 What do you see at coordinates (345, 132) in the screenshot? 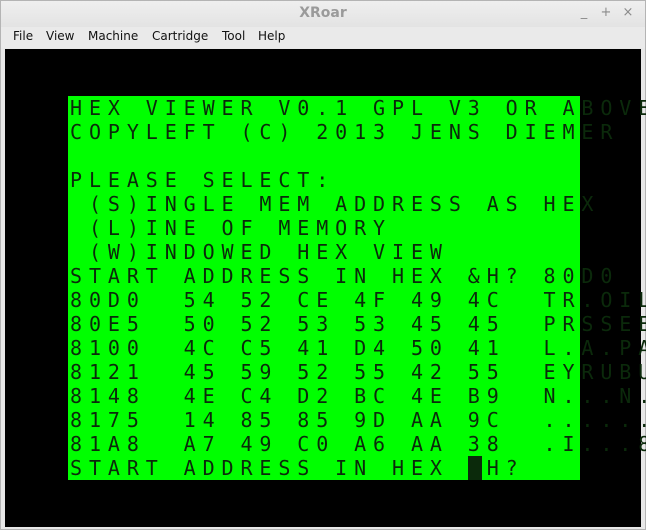
I see `screen-line: COPYLEFT (C) 2013 JENS DIEMER` at bounding box center [345, 132].